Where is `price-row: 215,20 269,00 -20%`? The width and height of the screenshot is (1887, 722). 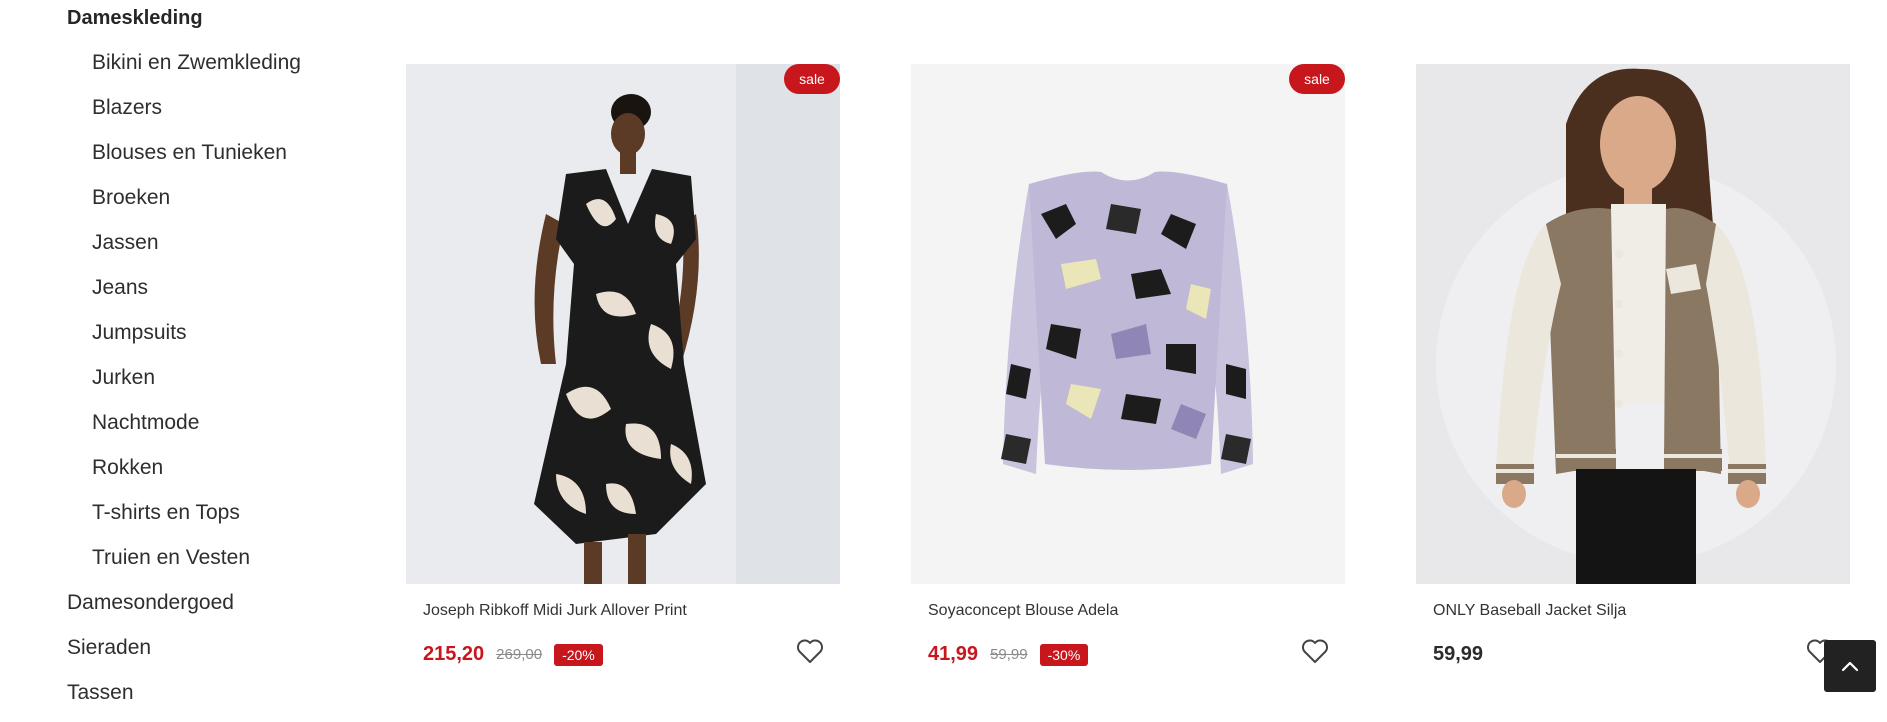 price-row: 215,20 269,00 -20% is located at coordinates (513, 654).